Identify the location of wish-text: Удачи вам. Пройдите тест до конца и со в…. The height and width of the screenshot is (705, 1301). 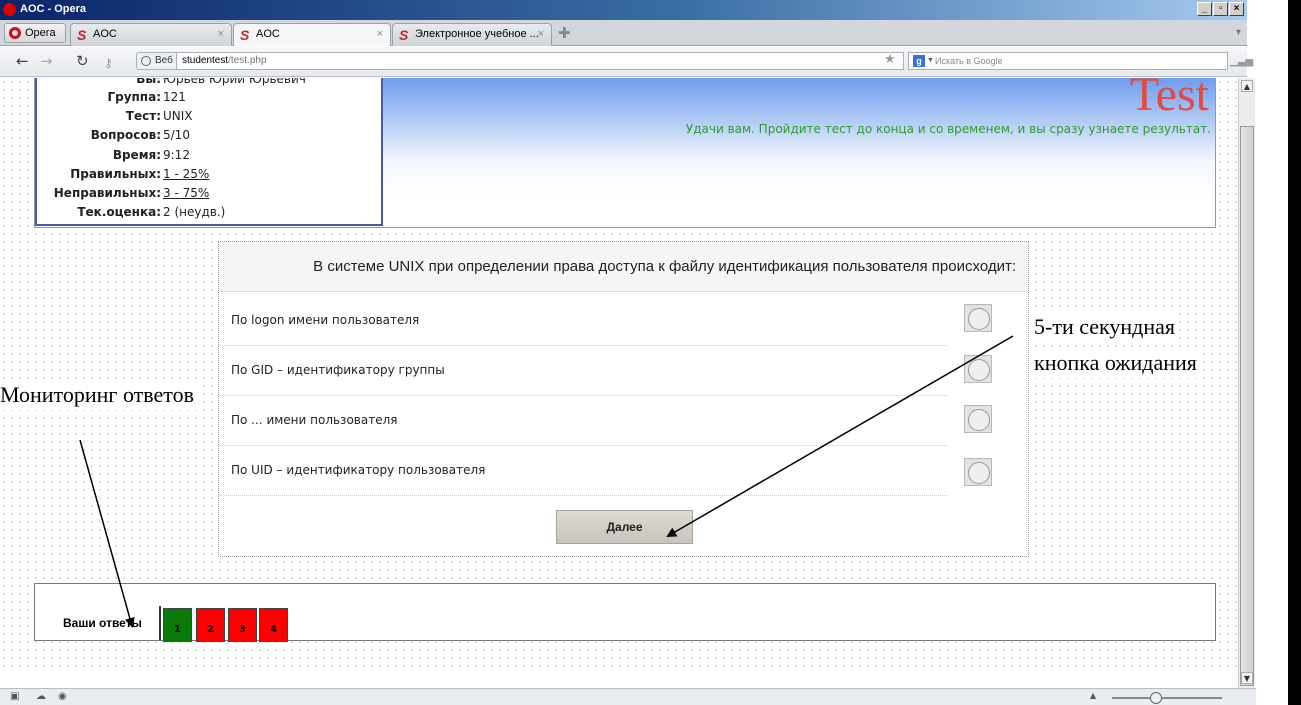
(948, 129).